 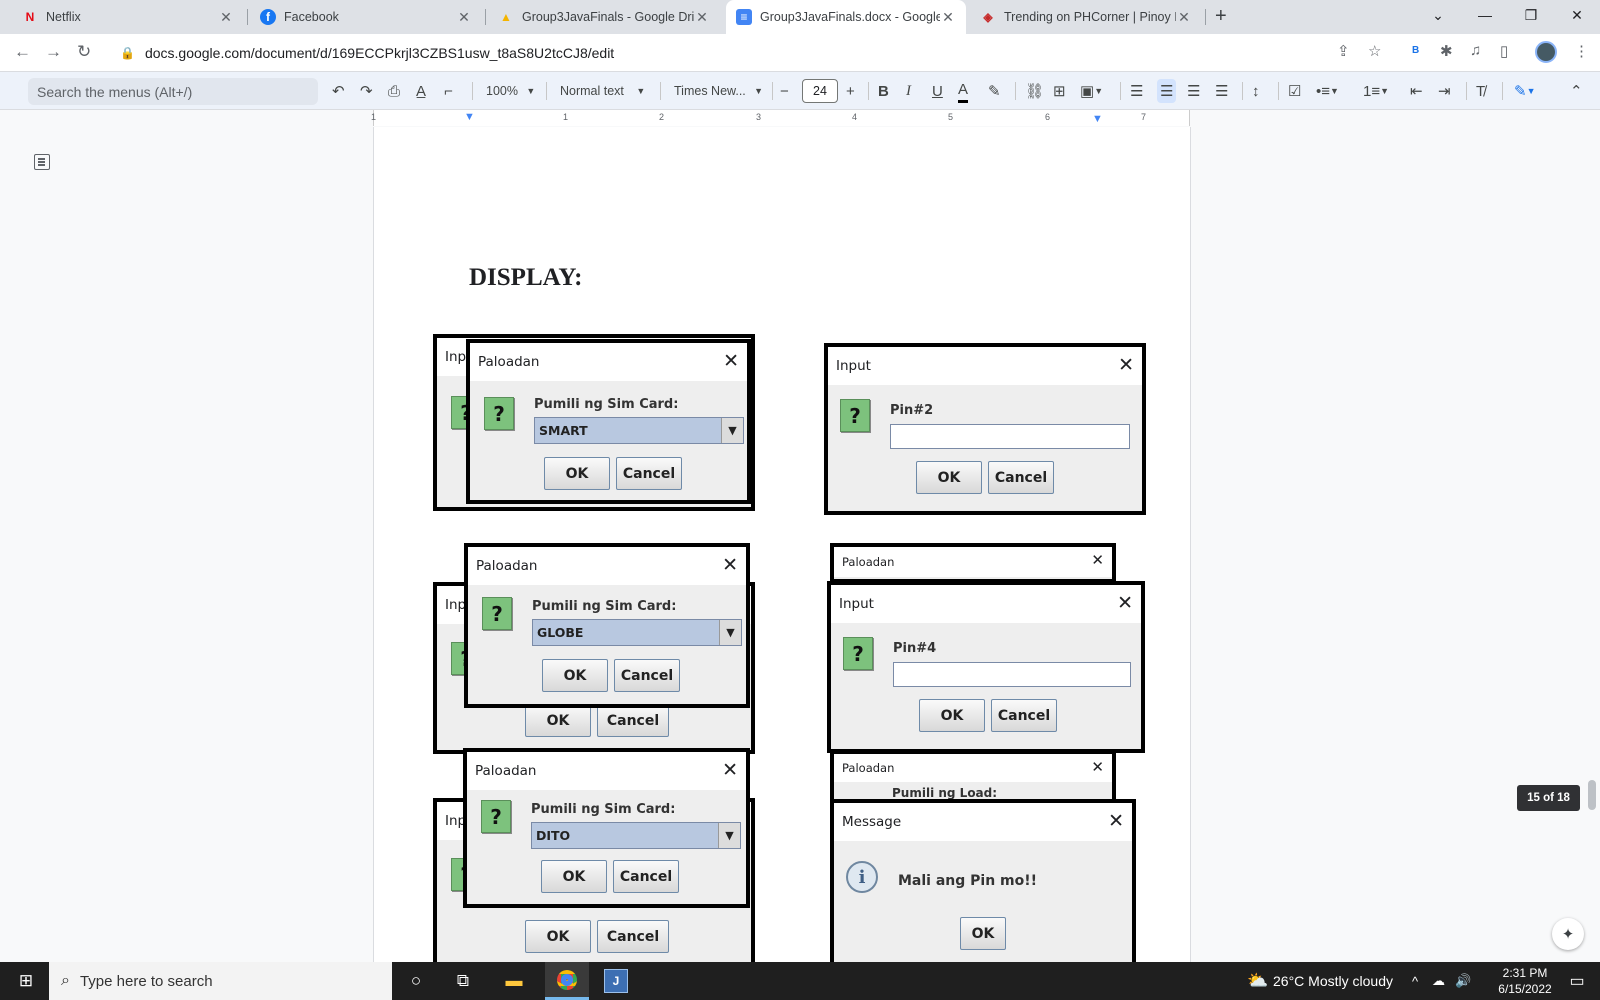 I want to click on collapse-toolbar-chevron-icon: ⌃, so click(x=1576, y=91).